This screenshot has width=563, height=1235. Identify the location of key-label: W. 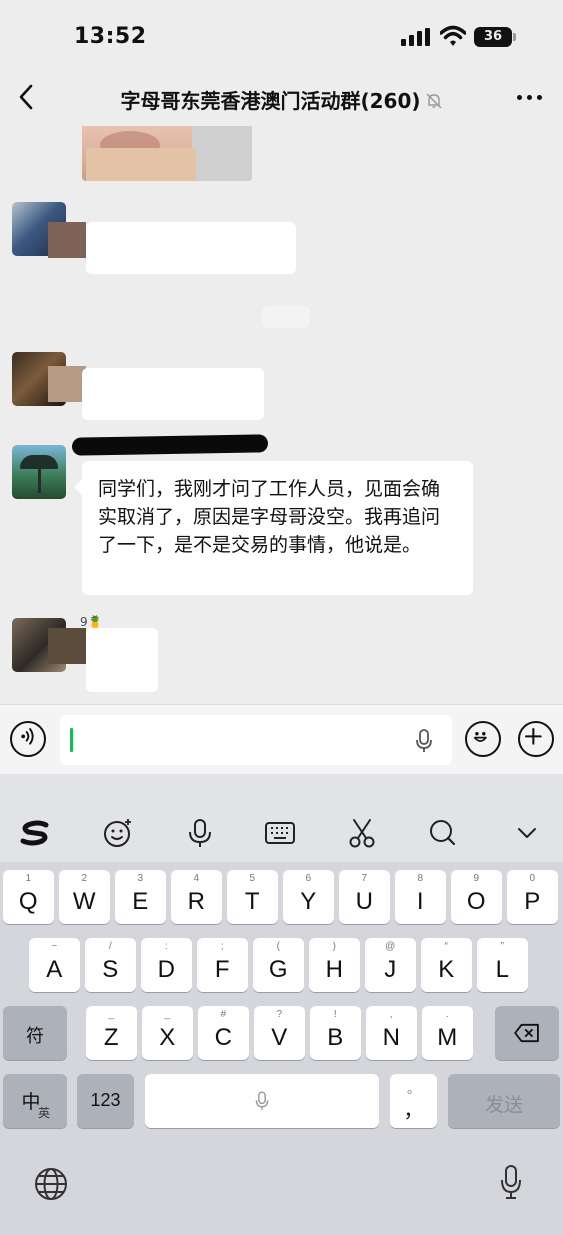
(84, 901).